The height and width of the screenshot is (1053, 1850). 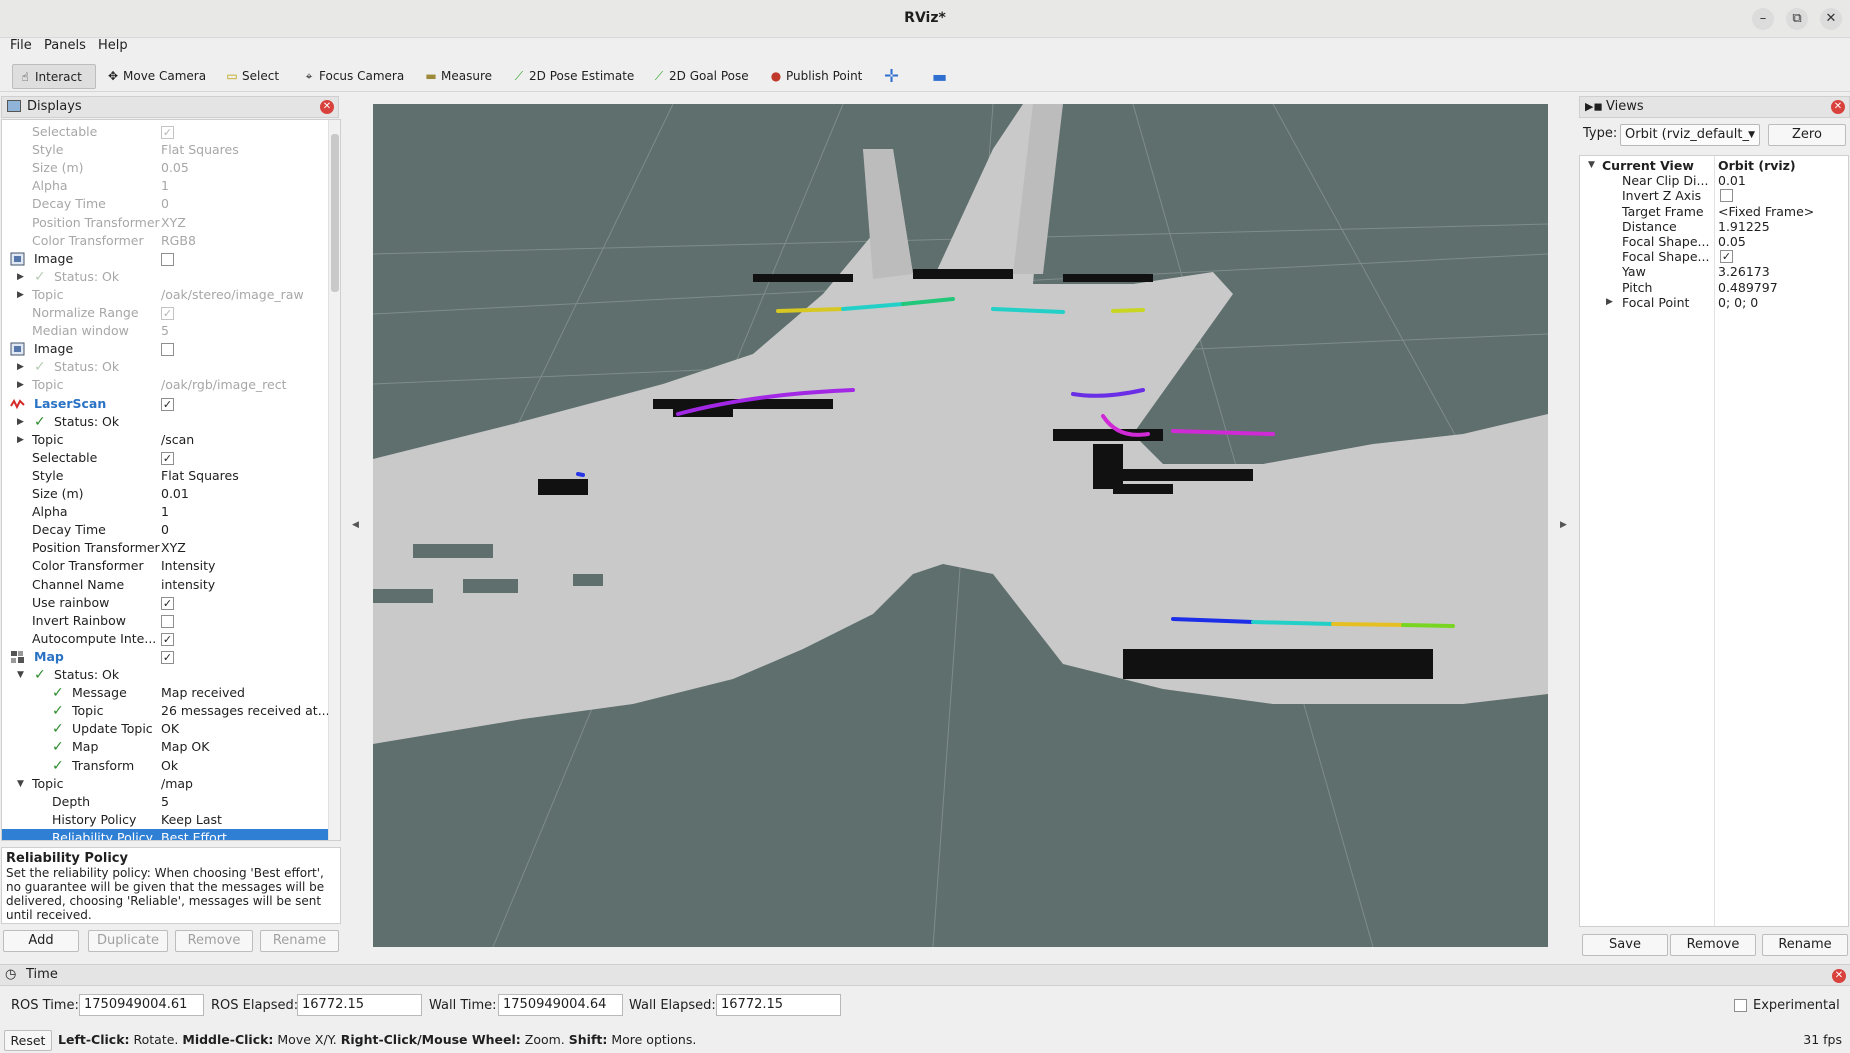 I want to click on display-row: Style Flat Squares, so click(x=165, y=476).